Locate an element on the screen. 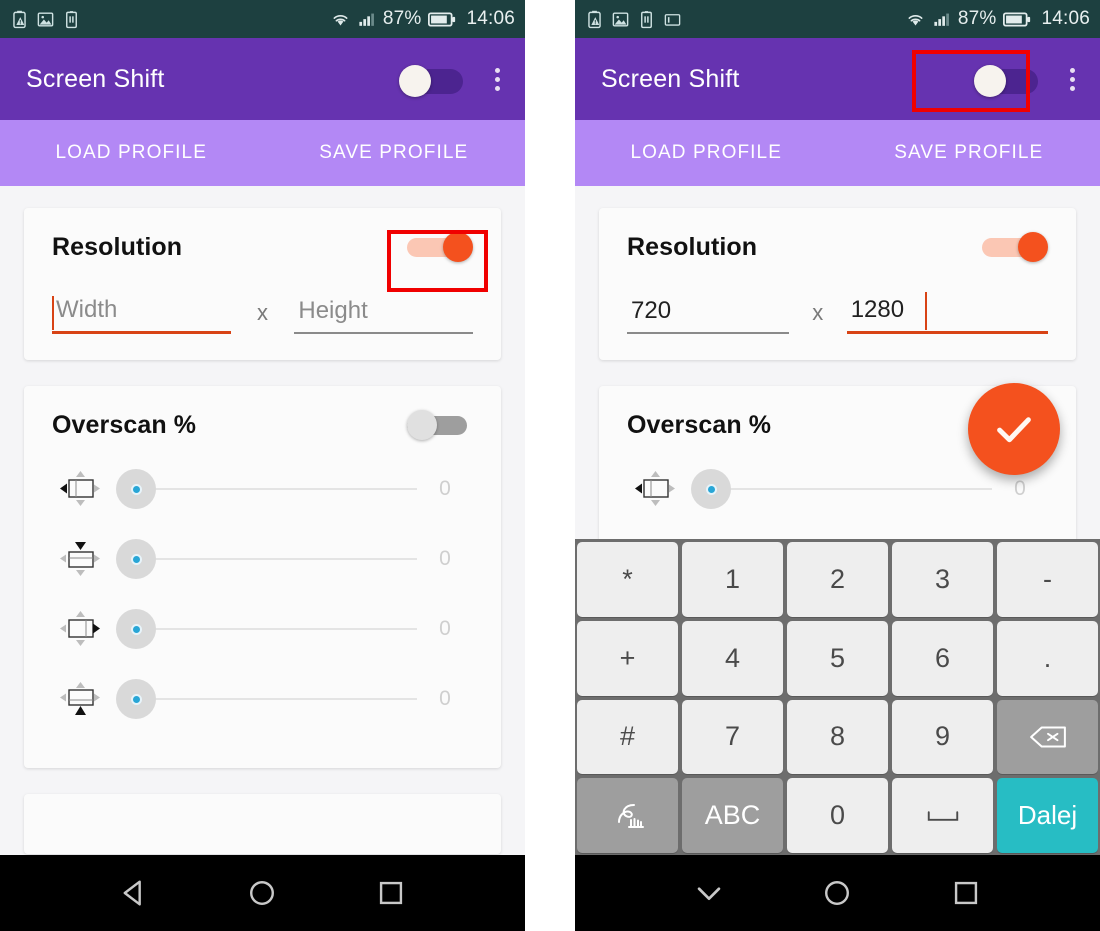 The width and height of the screenshot is (1100, 931). hide-keyboard-chevron-icon is located at coordinates (709, 893).